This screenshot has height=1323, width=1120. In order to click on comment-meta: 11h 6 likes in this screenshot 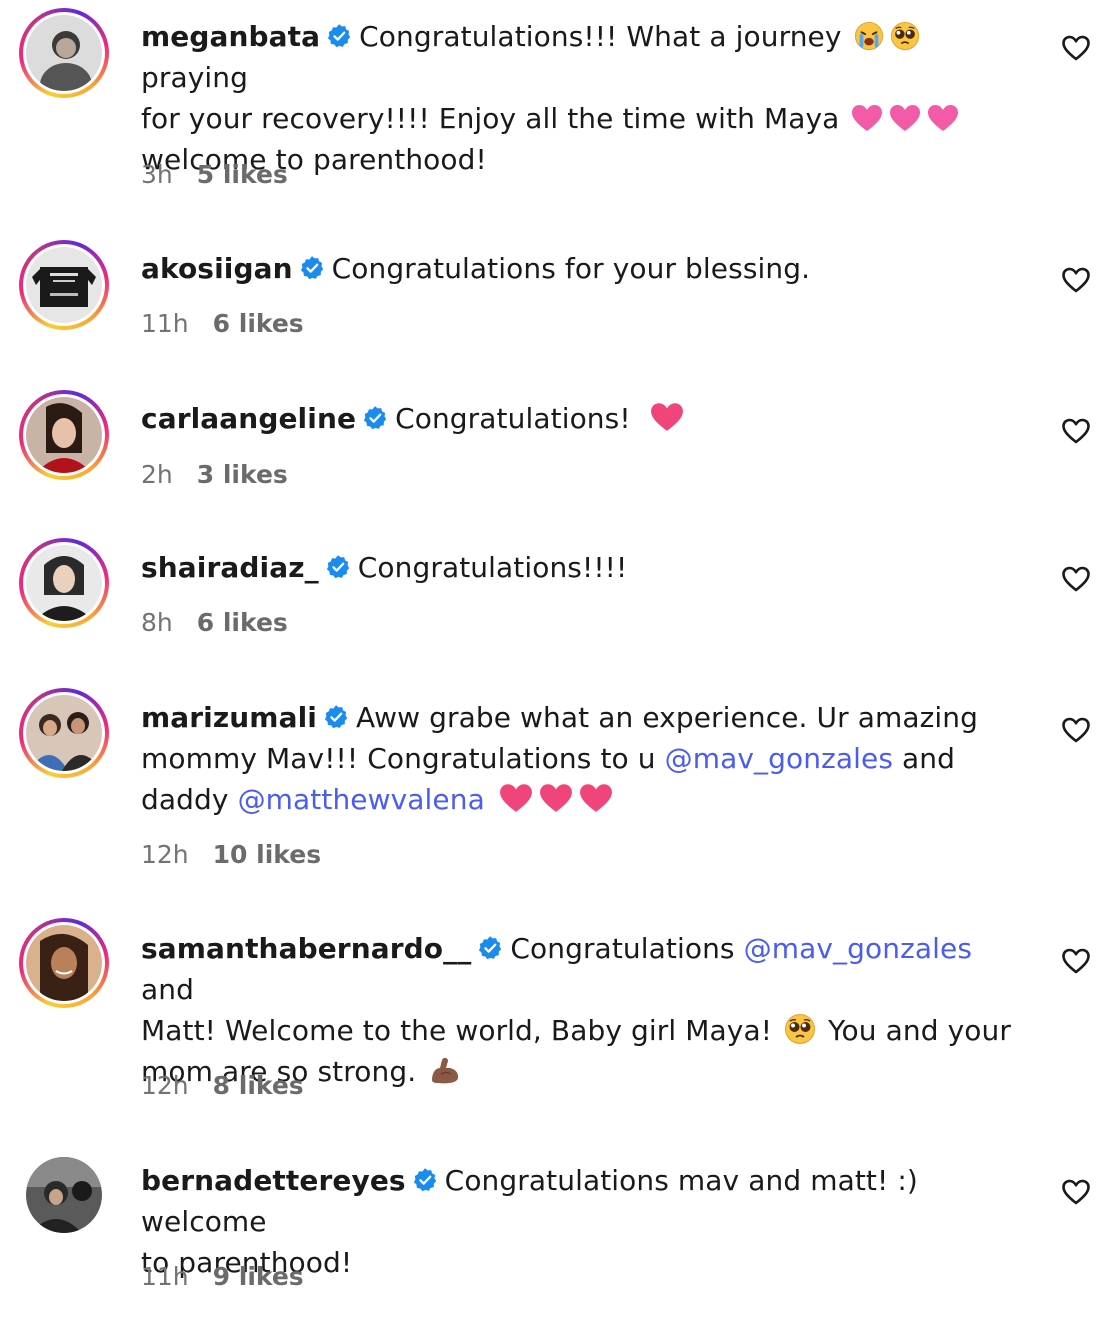, I will do `click(222, 323)`.